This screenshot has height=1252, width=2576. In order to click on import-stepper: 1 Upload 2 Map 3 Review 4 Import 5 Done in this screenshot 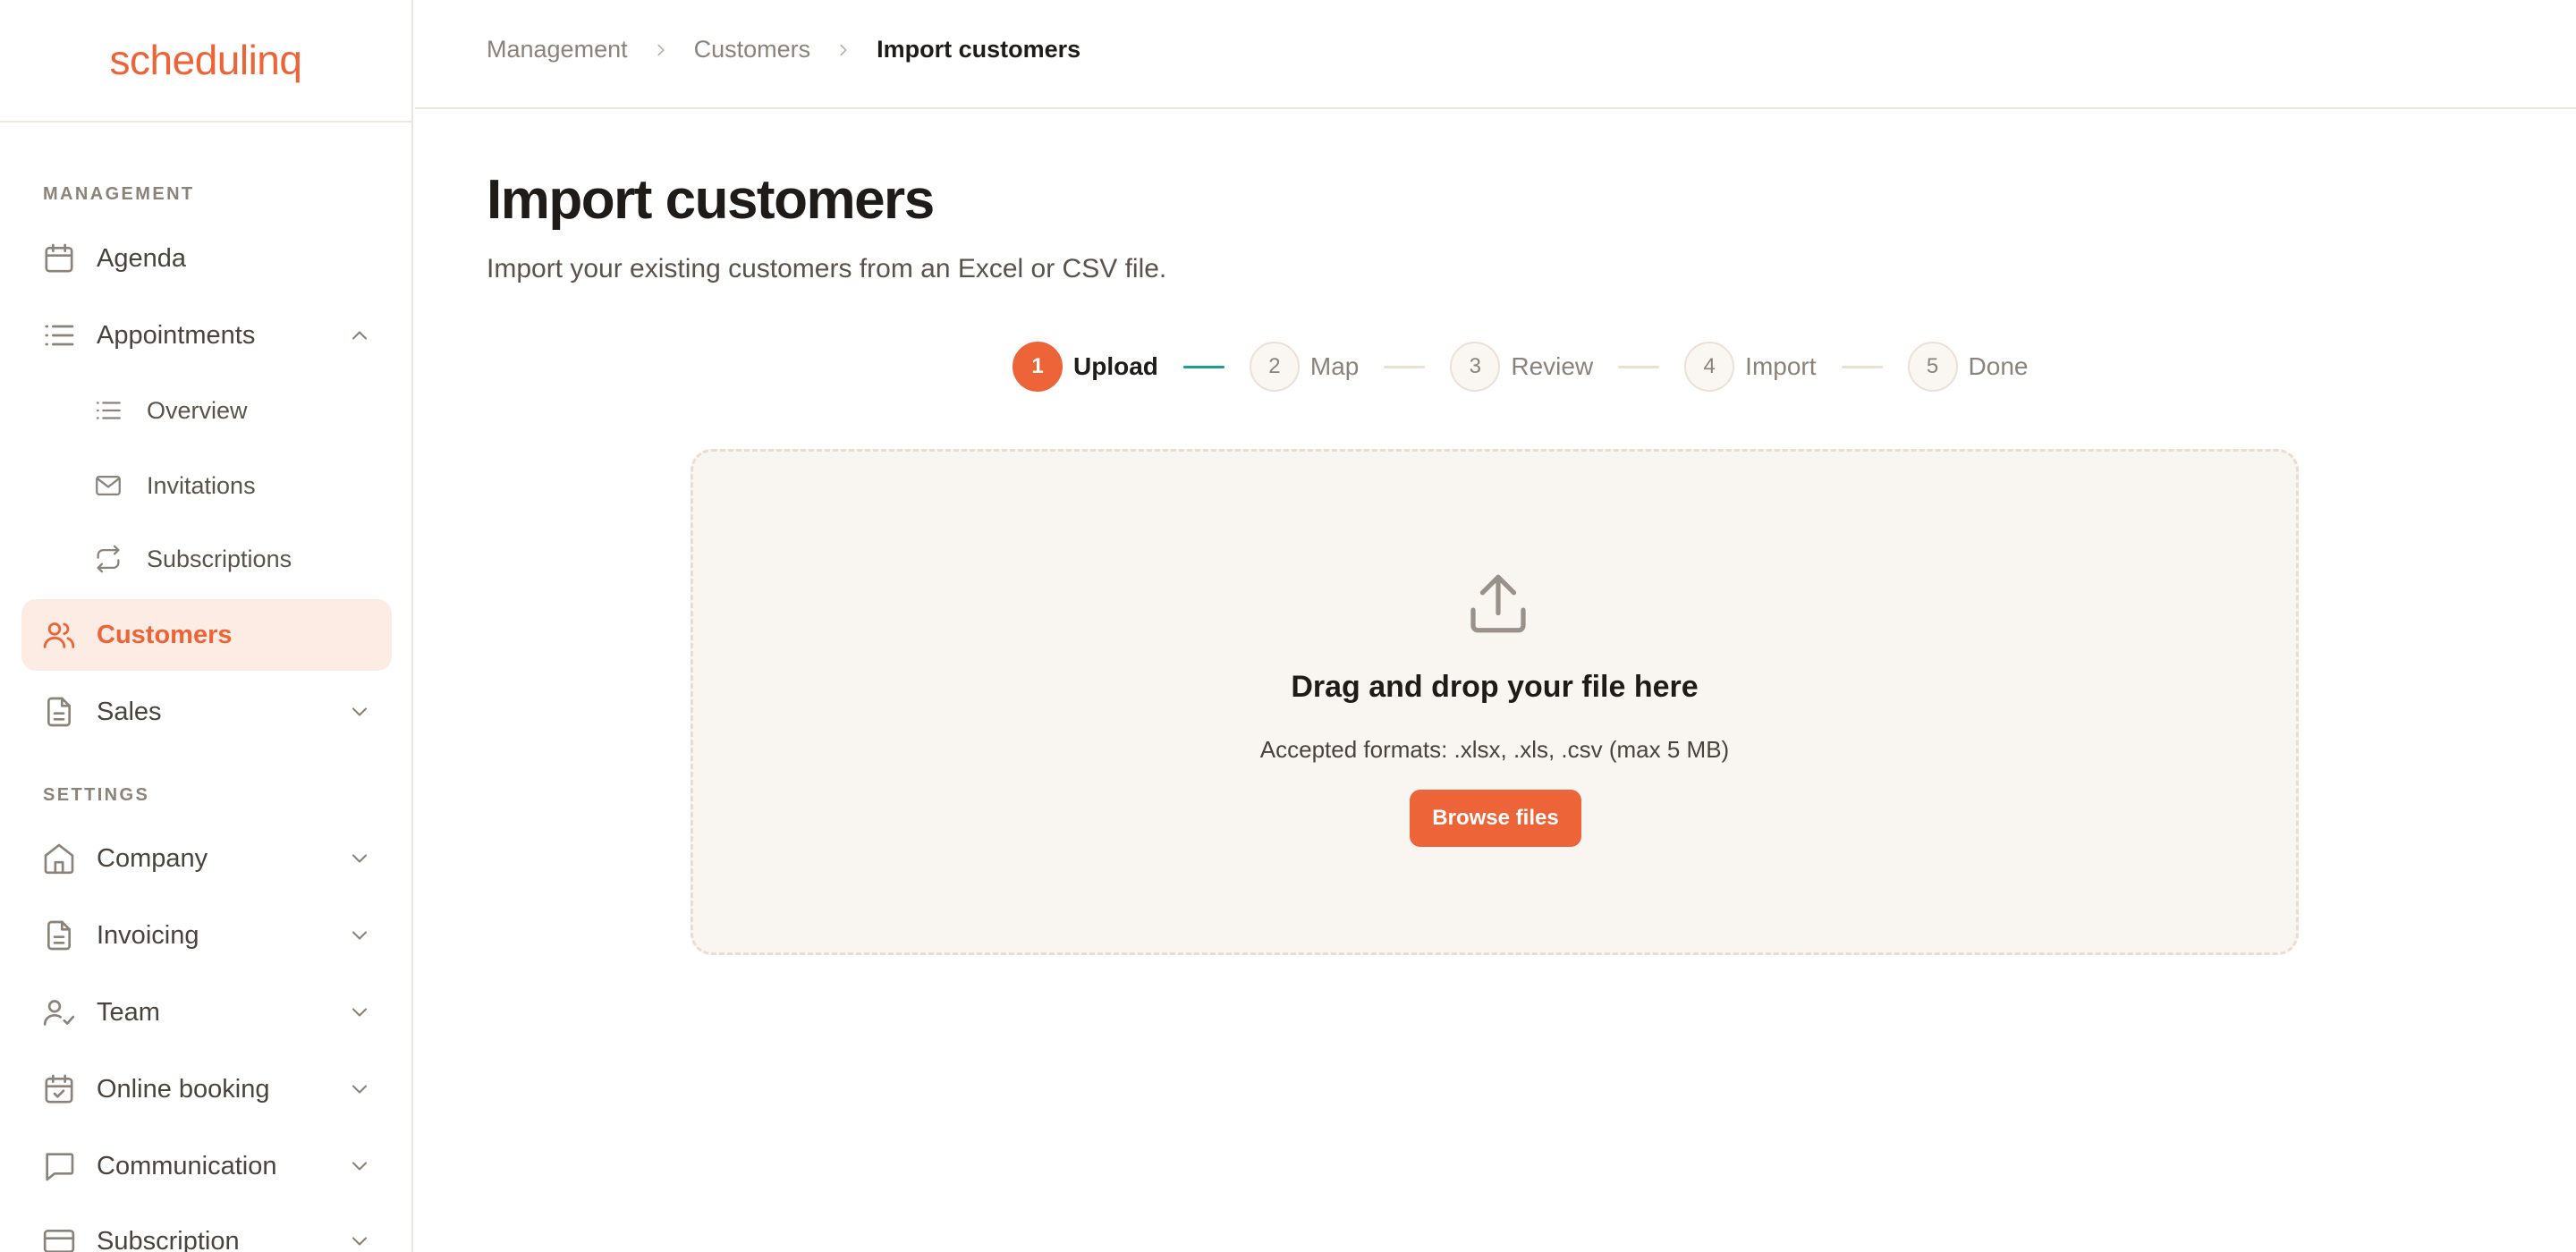, I will do `click(1520, 367)`.